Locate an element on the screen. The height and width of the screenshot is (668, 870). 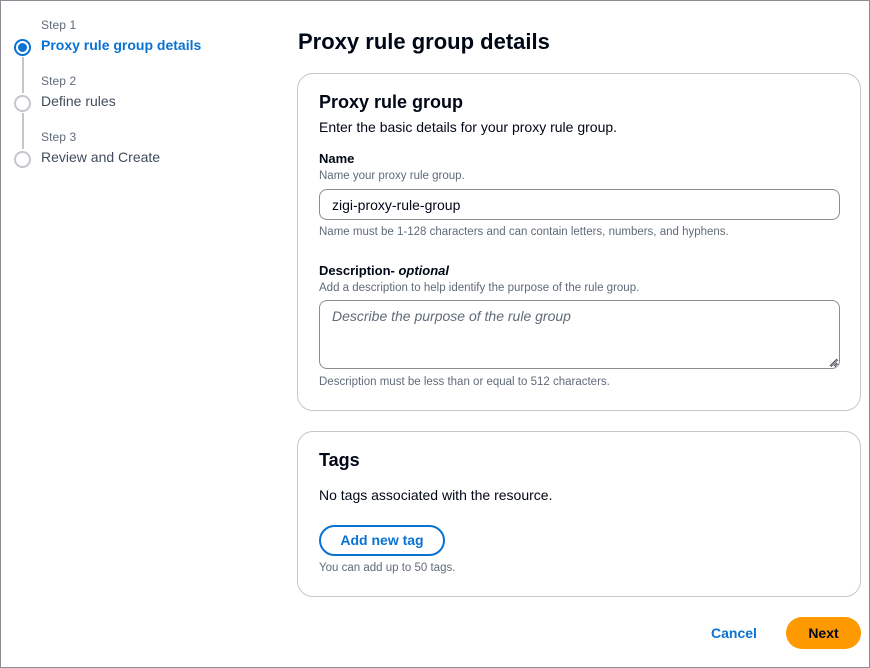
step-1-title: Proxy rule group details is located at coordinates (121, 45).